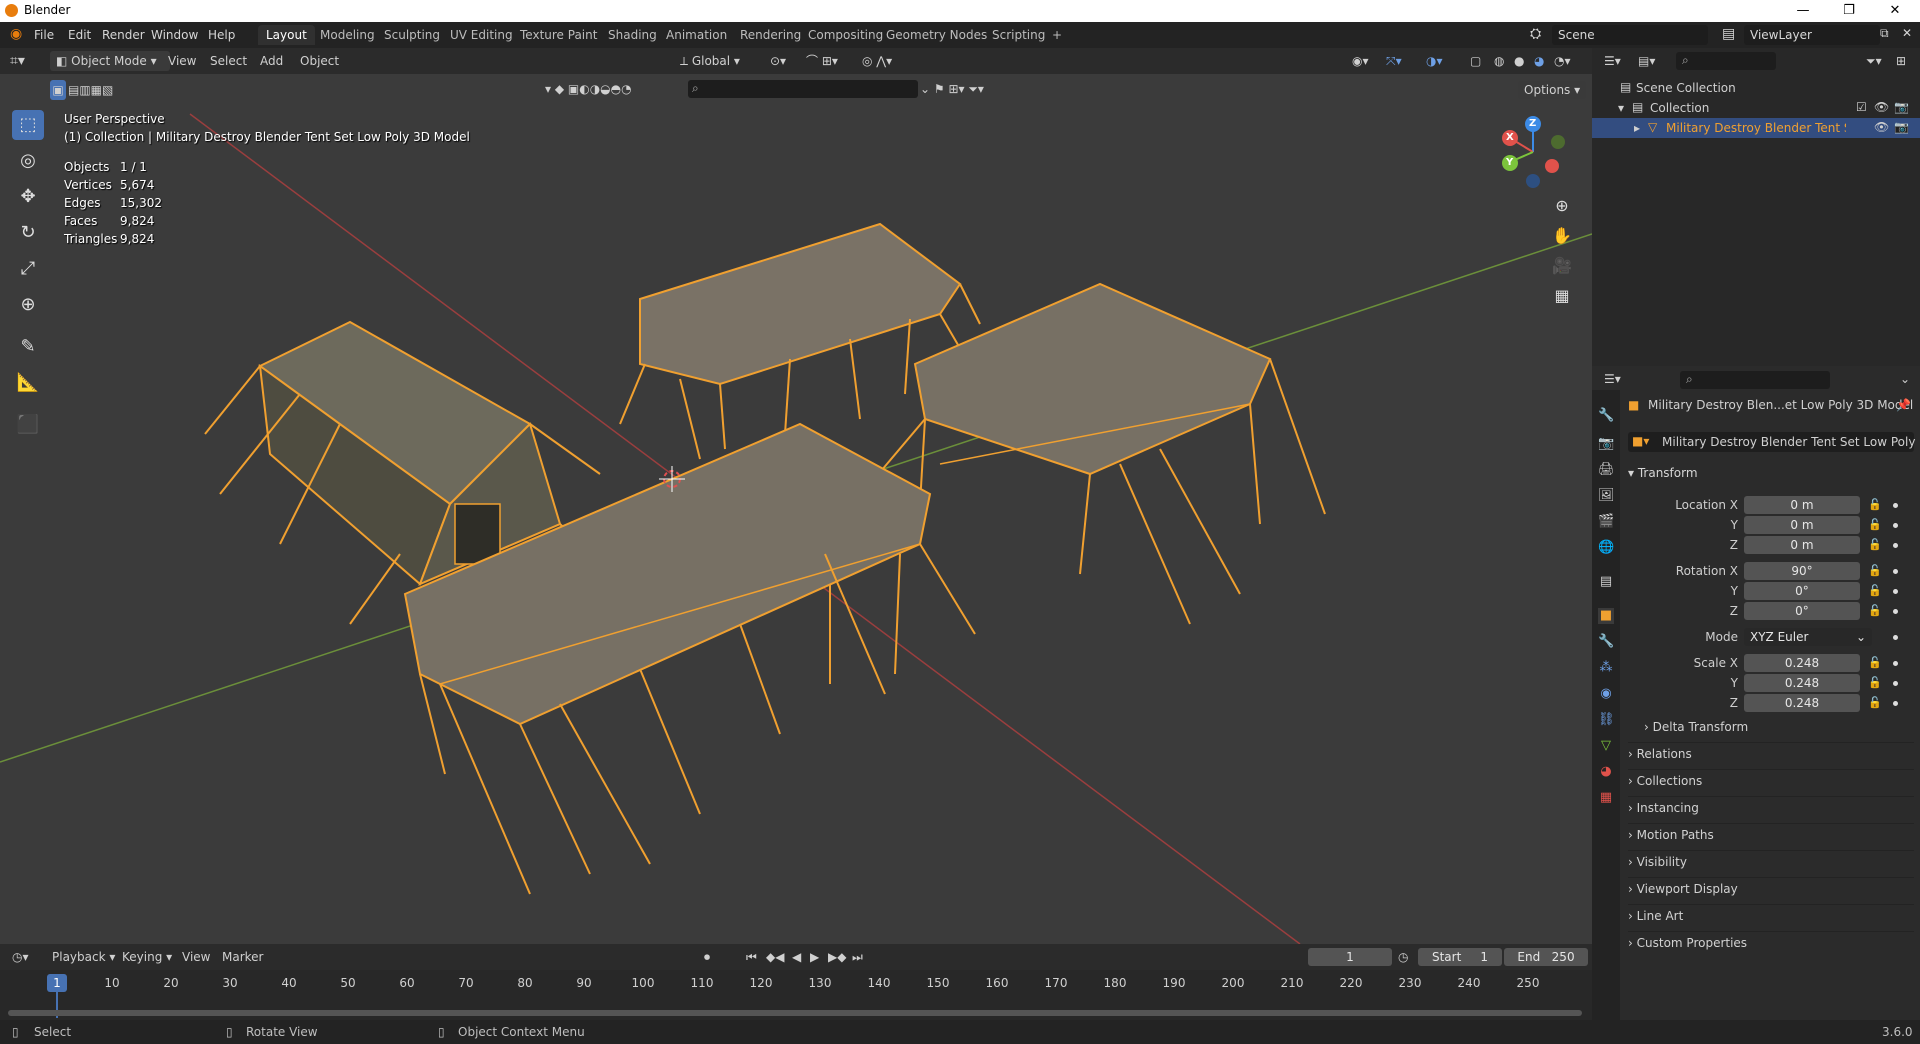 This screenshot has width=1920, height=1044. What do you see at coordinates (558, 35) in the screenshot?
I see `tab-texture-paint: Texture Paint` at bounding box center [558, 35].